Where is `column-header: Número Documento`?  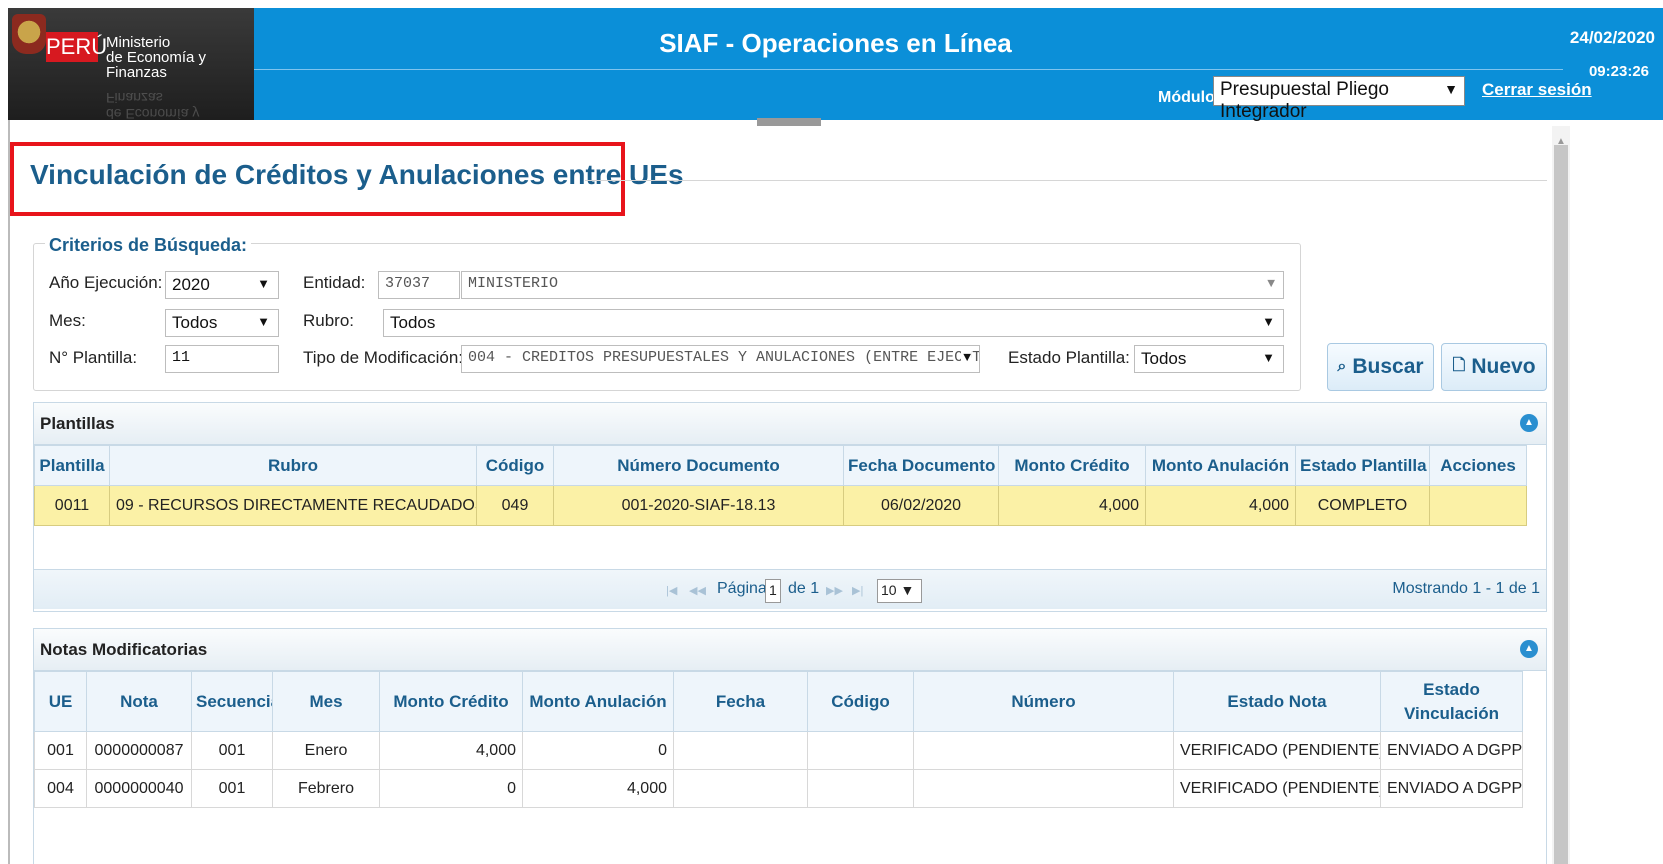
column-header: Número Documento is located at coordinates (698, 465).